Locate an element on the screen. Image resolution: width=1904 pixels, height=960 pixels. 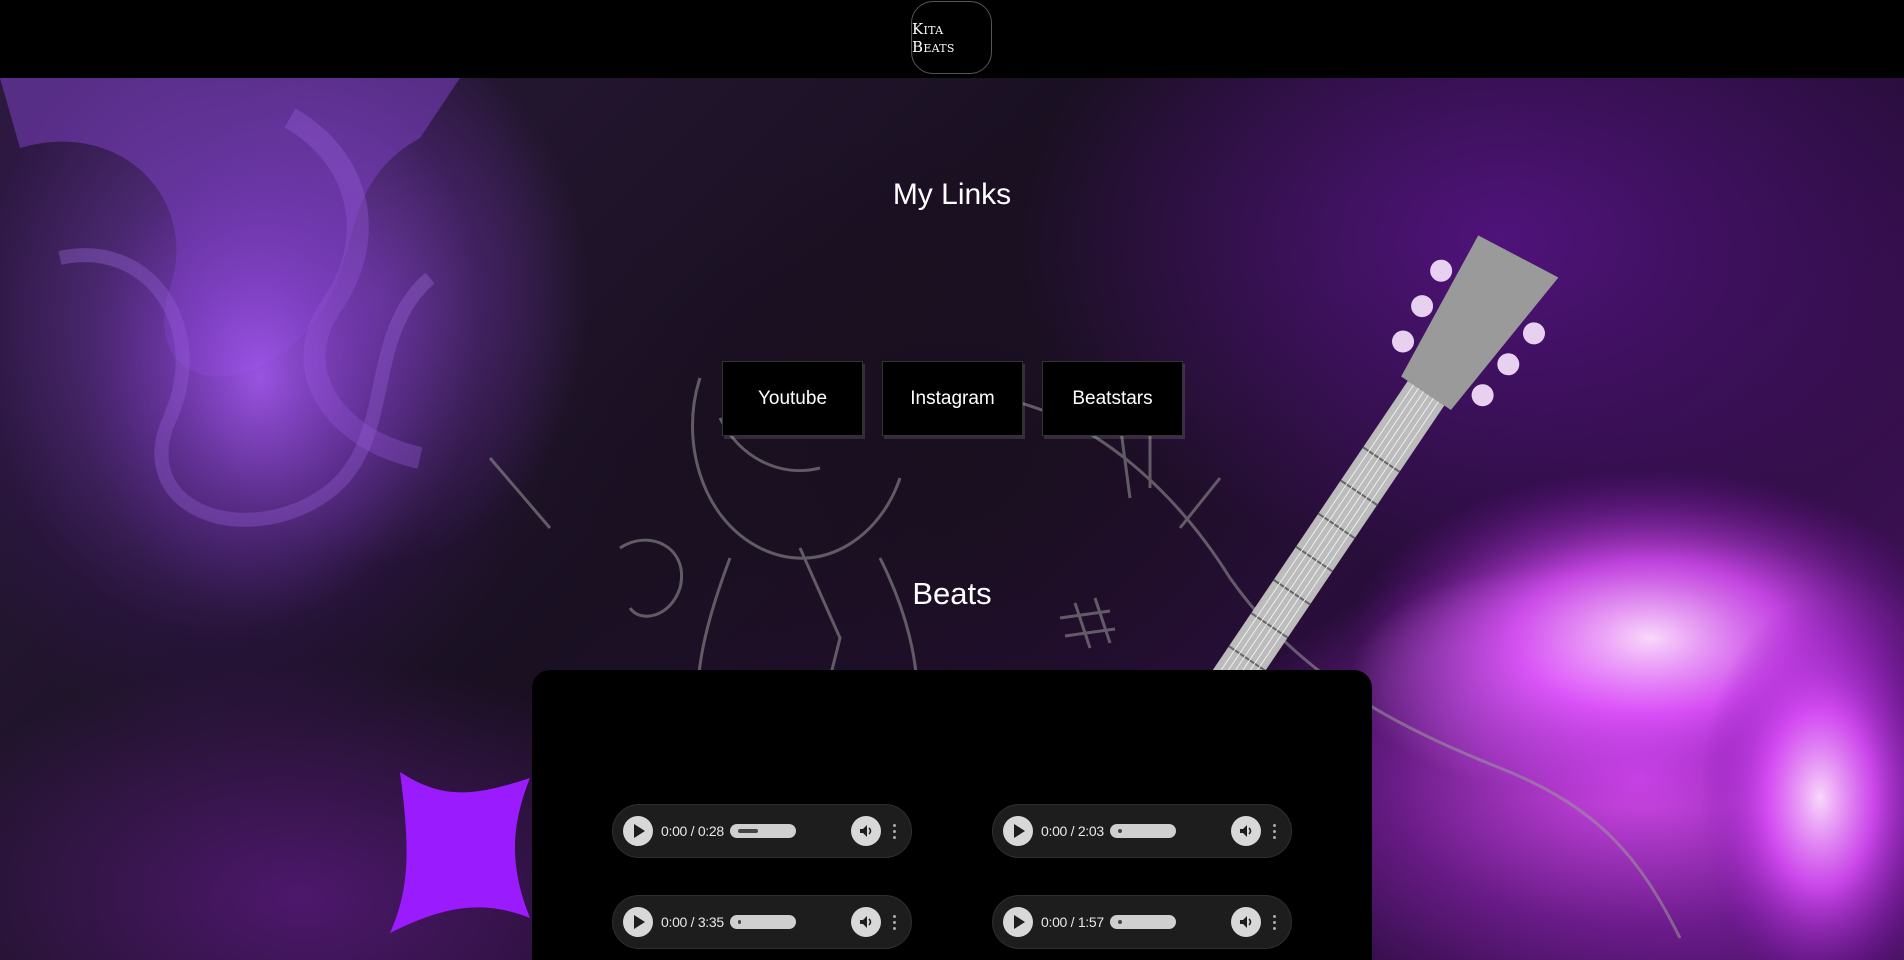
top-bar: Kita Beats is located at coordinates (952, 39).